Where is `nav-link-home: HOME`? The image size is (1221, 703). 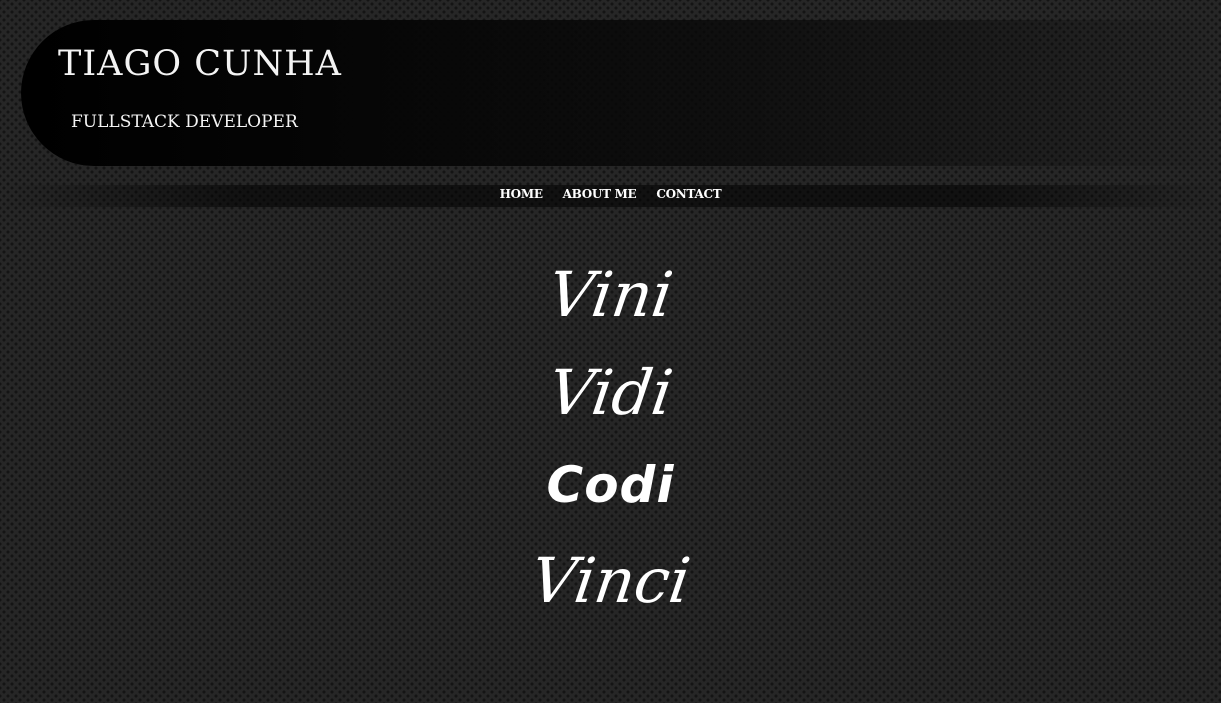 nav-link-home: HOME is located at coordinates (521, 194).